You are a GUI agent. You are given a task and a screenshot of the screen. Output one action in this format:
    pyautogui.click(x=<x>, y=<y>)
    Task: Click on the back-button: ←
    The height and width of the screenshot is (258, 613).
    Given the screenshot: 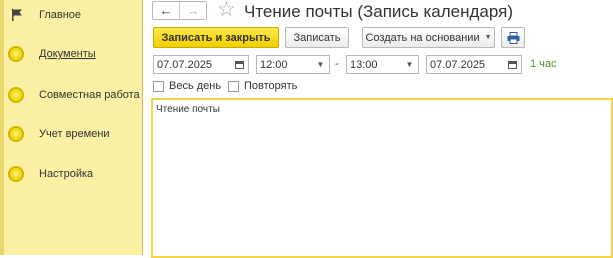 What is the action you would take?
    pyautogui.click(x=166, y=10)
    